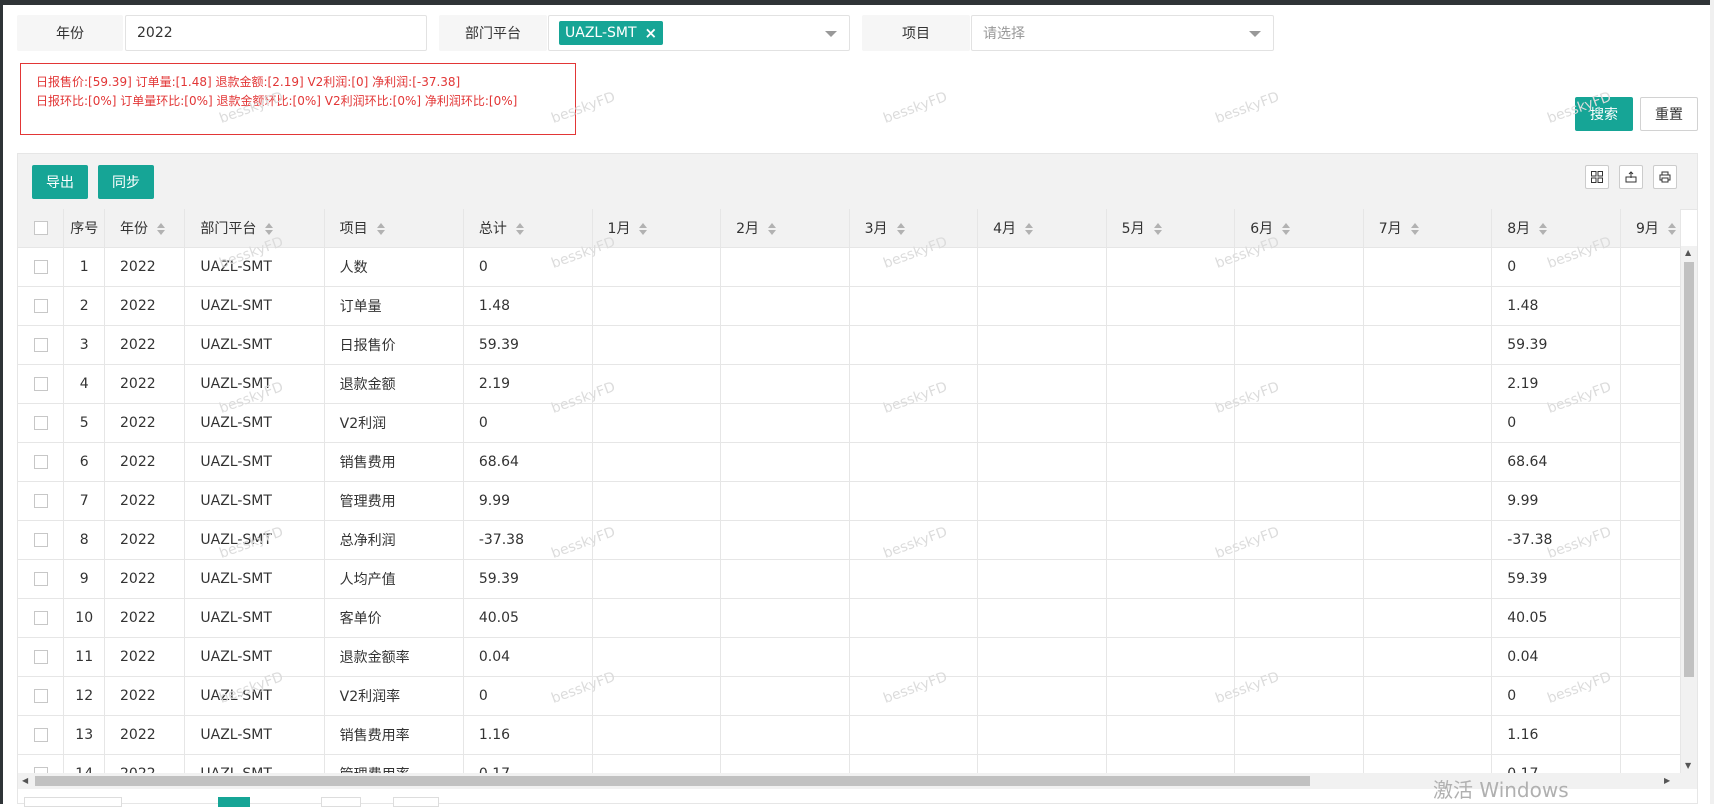  Describe the element at coordinates (1665, 177) in the screenshot. I see `print-icon` at that location.